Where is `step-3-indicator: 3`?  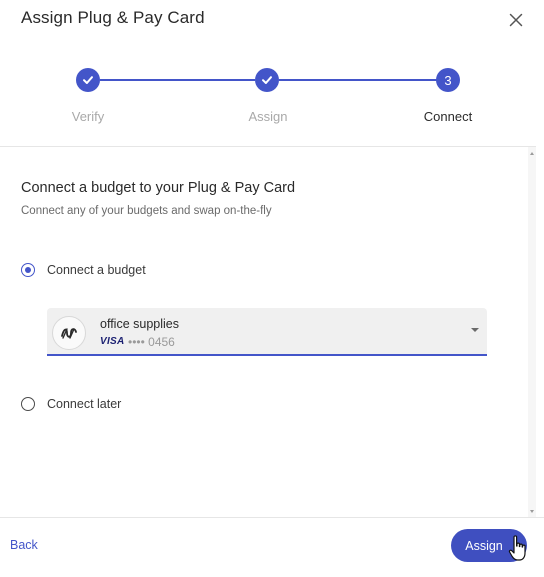
step-3-indicator: 3 is located at coordinates (448, 80).